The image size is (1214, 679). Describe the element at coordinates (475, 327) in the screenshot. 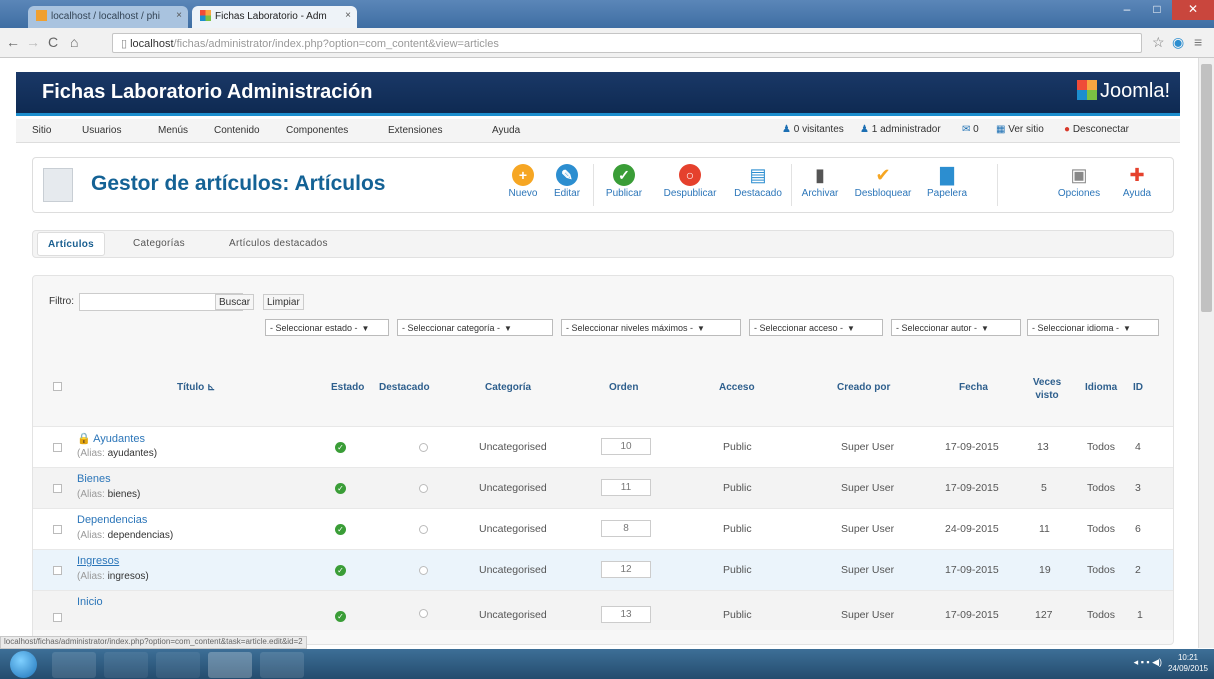

I see `select-category: - Seleccionar categoría - ▼` at that location.